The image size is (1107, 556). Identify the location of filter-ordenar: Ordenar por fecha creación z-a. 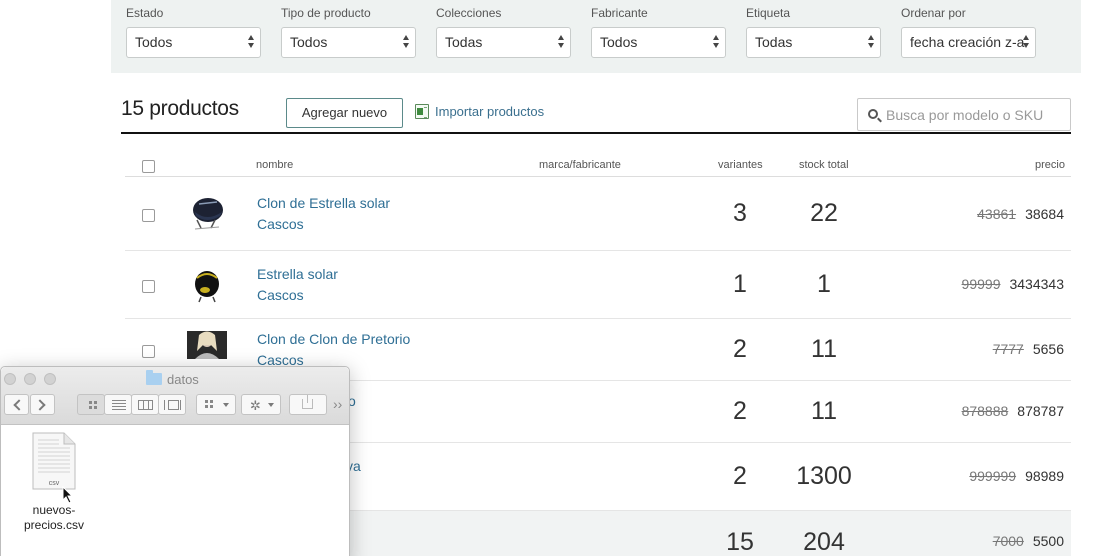
(968, 32).